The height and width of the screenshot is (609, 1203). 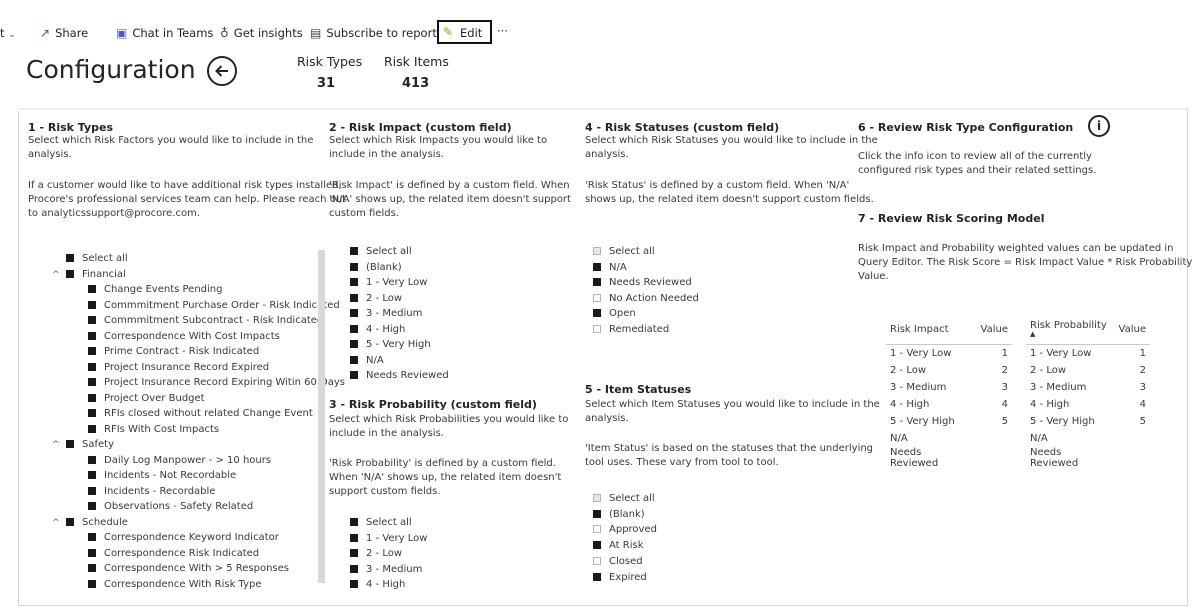 I want to click on slicer-item: Incidents - Recordable, so click(x=151, y=492).